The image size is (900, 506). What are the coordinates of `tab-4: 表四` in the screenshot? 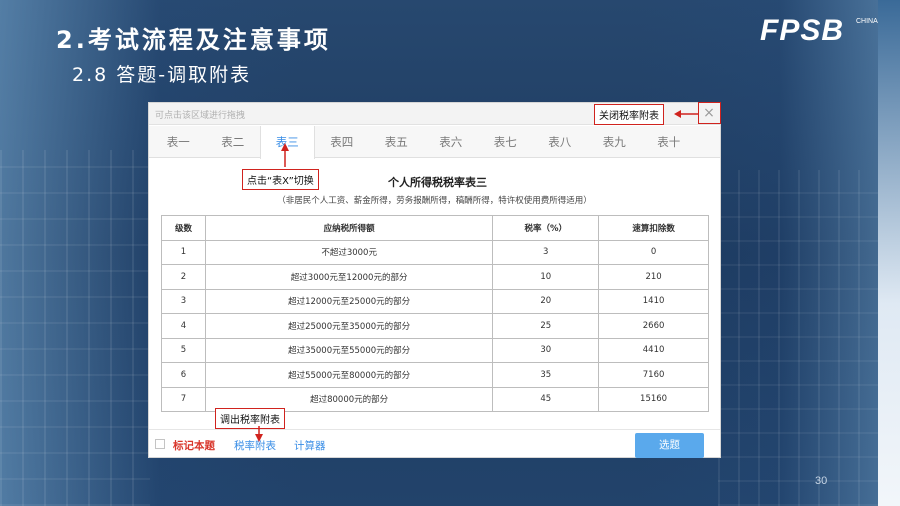 It's located at (342, 141).